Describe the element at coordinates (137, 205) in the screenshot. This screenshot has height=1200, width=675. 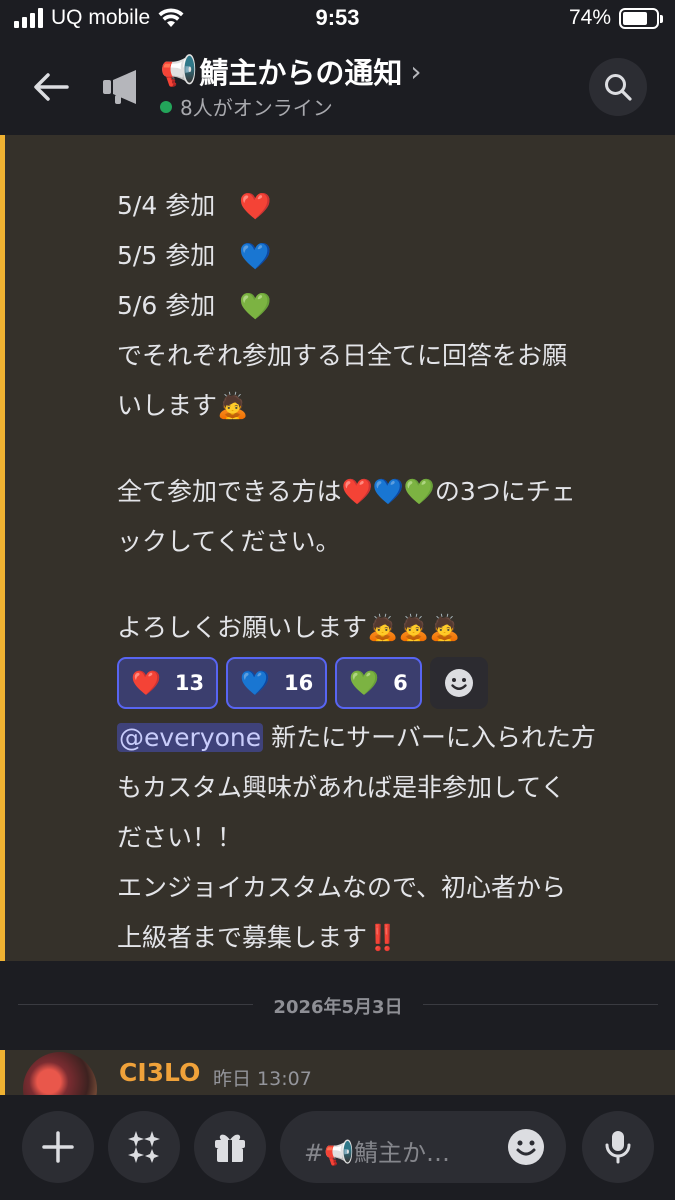
I see `date-text: 5/4` at that location.